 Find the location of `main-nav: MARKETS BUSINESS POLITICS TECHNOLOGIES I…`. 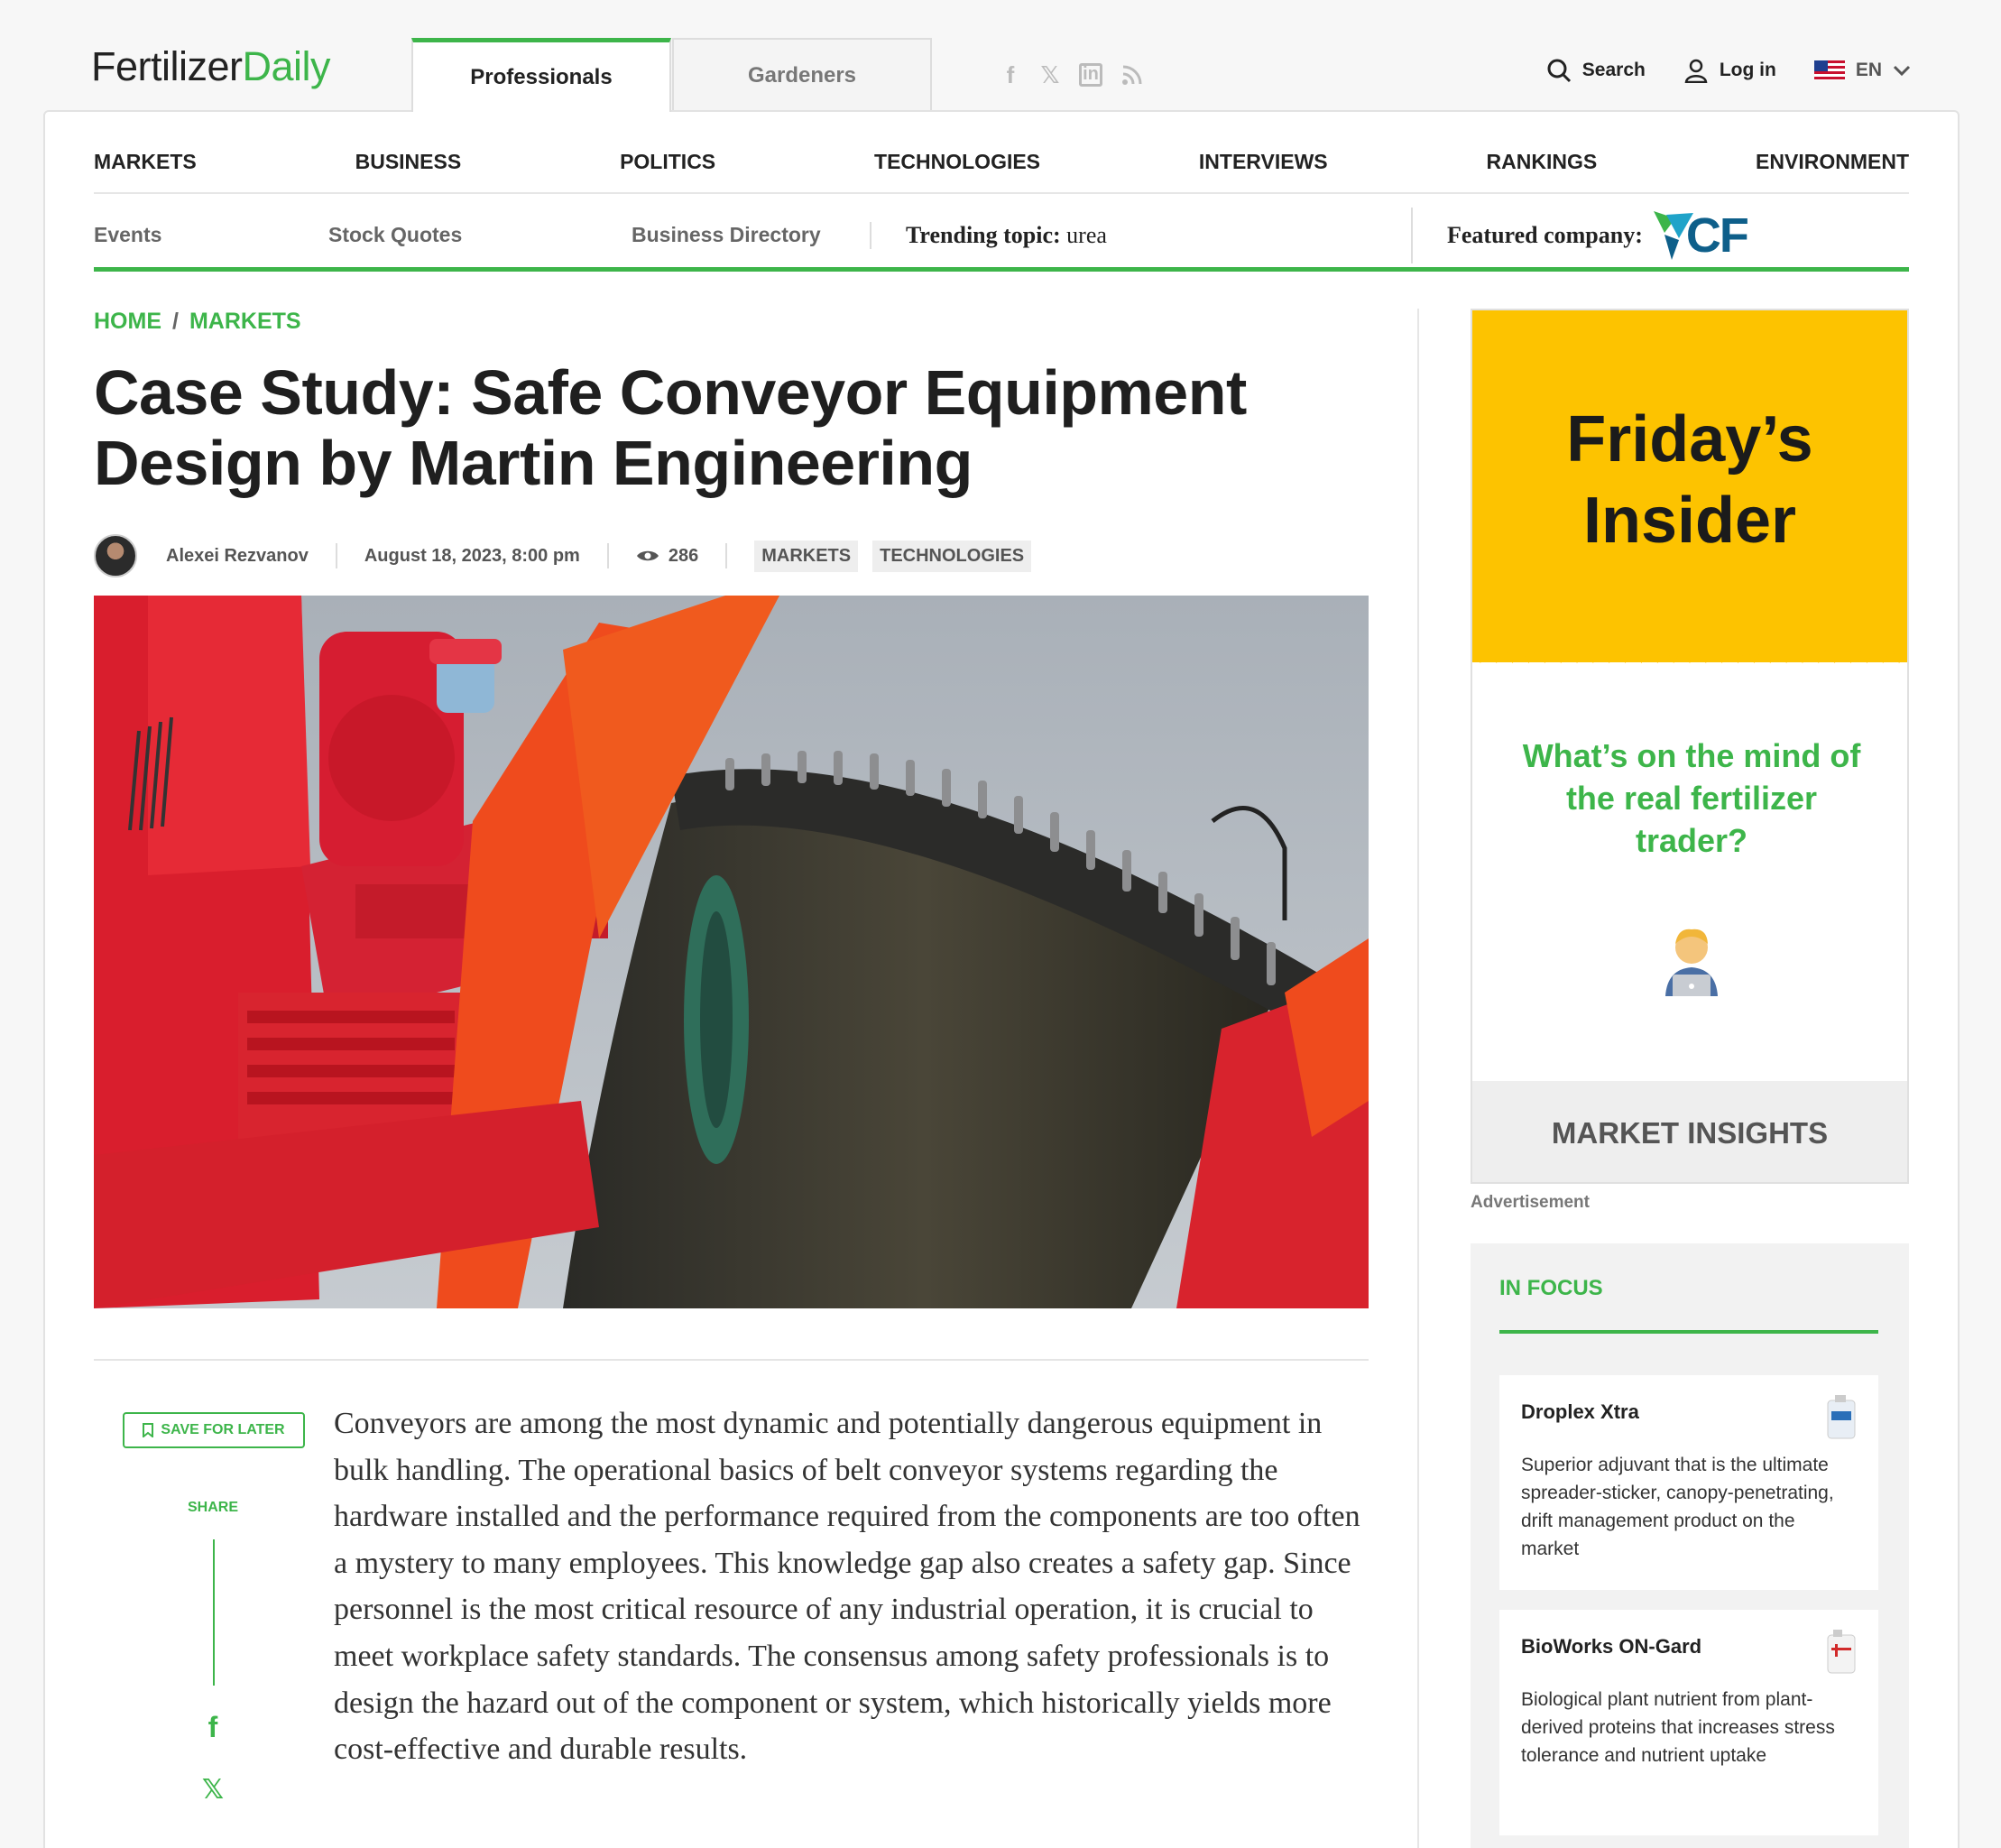

main-nav: MARKETS BUSINESS POLITICS TECHNOLOGIES I… is located at coordinates (1001, 162).